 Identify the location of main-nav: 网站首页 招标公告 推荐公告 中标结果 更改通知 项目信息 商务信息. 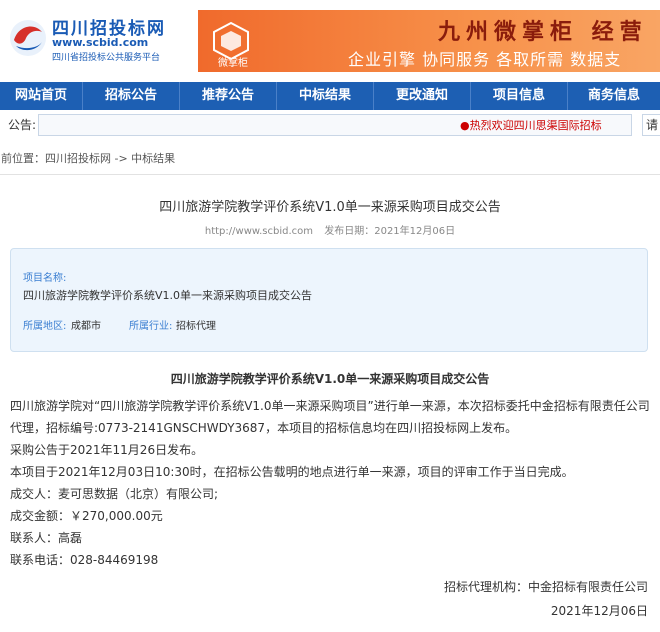
(330, 96).